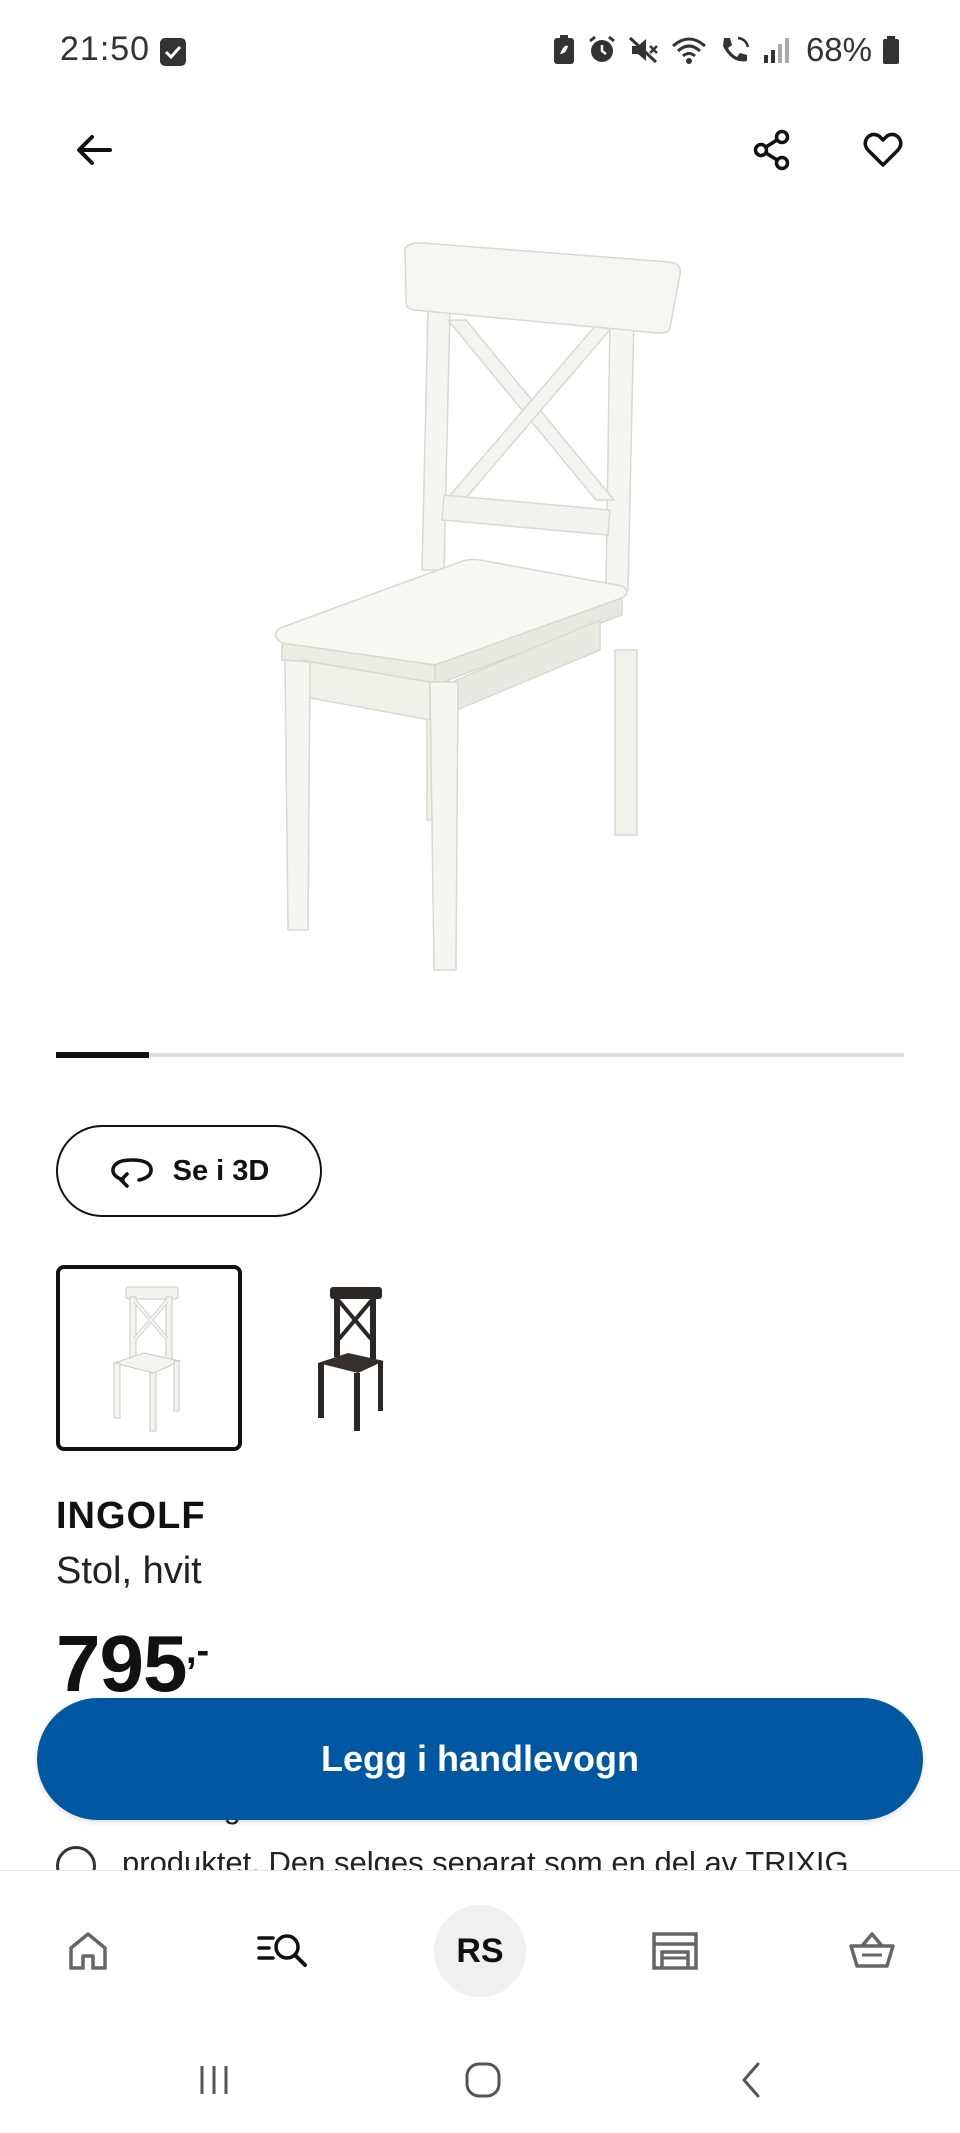 This screenshot has height=2133, width=960. I want to click on add-to-cart-button: Legg i handlevogn, so click(480, 1759).